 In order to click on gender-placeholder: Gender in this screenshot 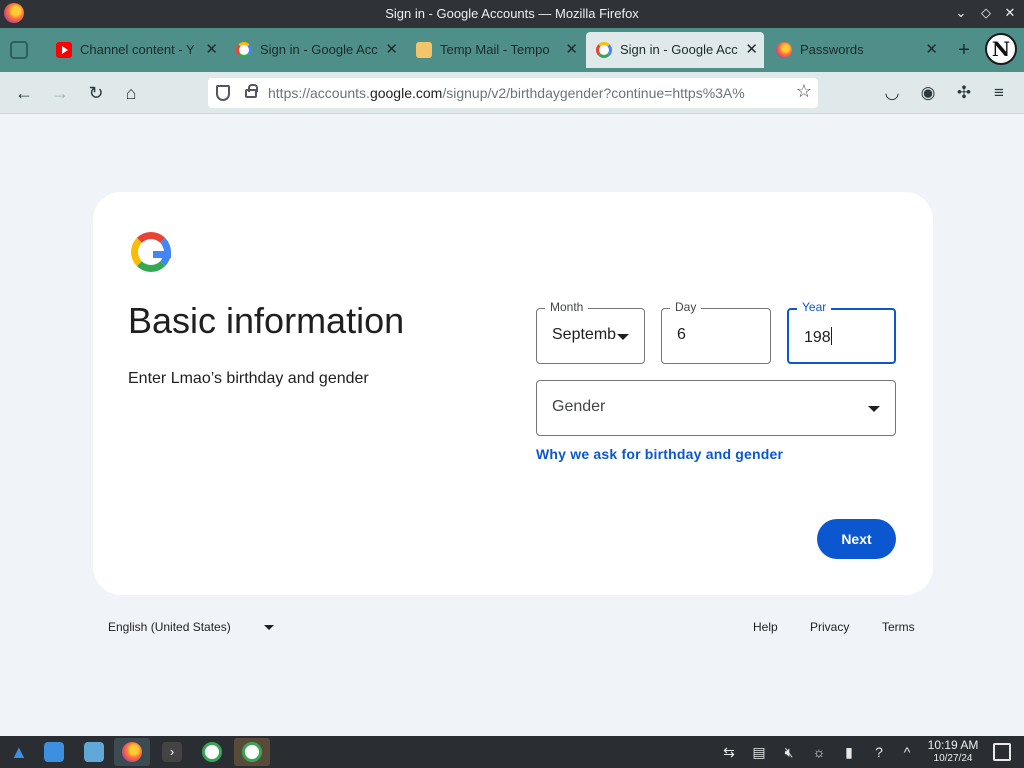, I will do `click(579, 406)`.